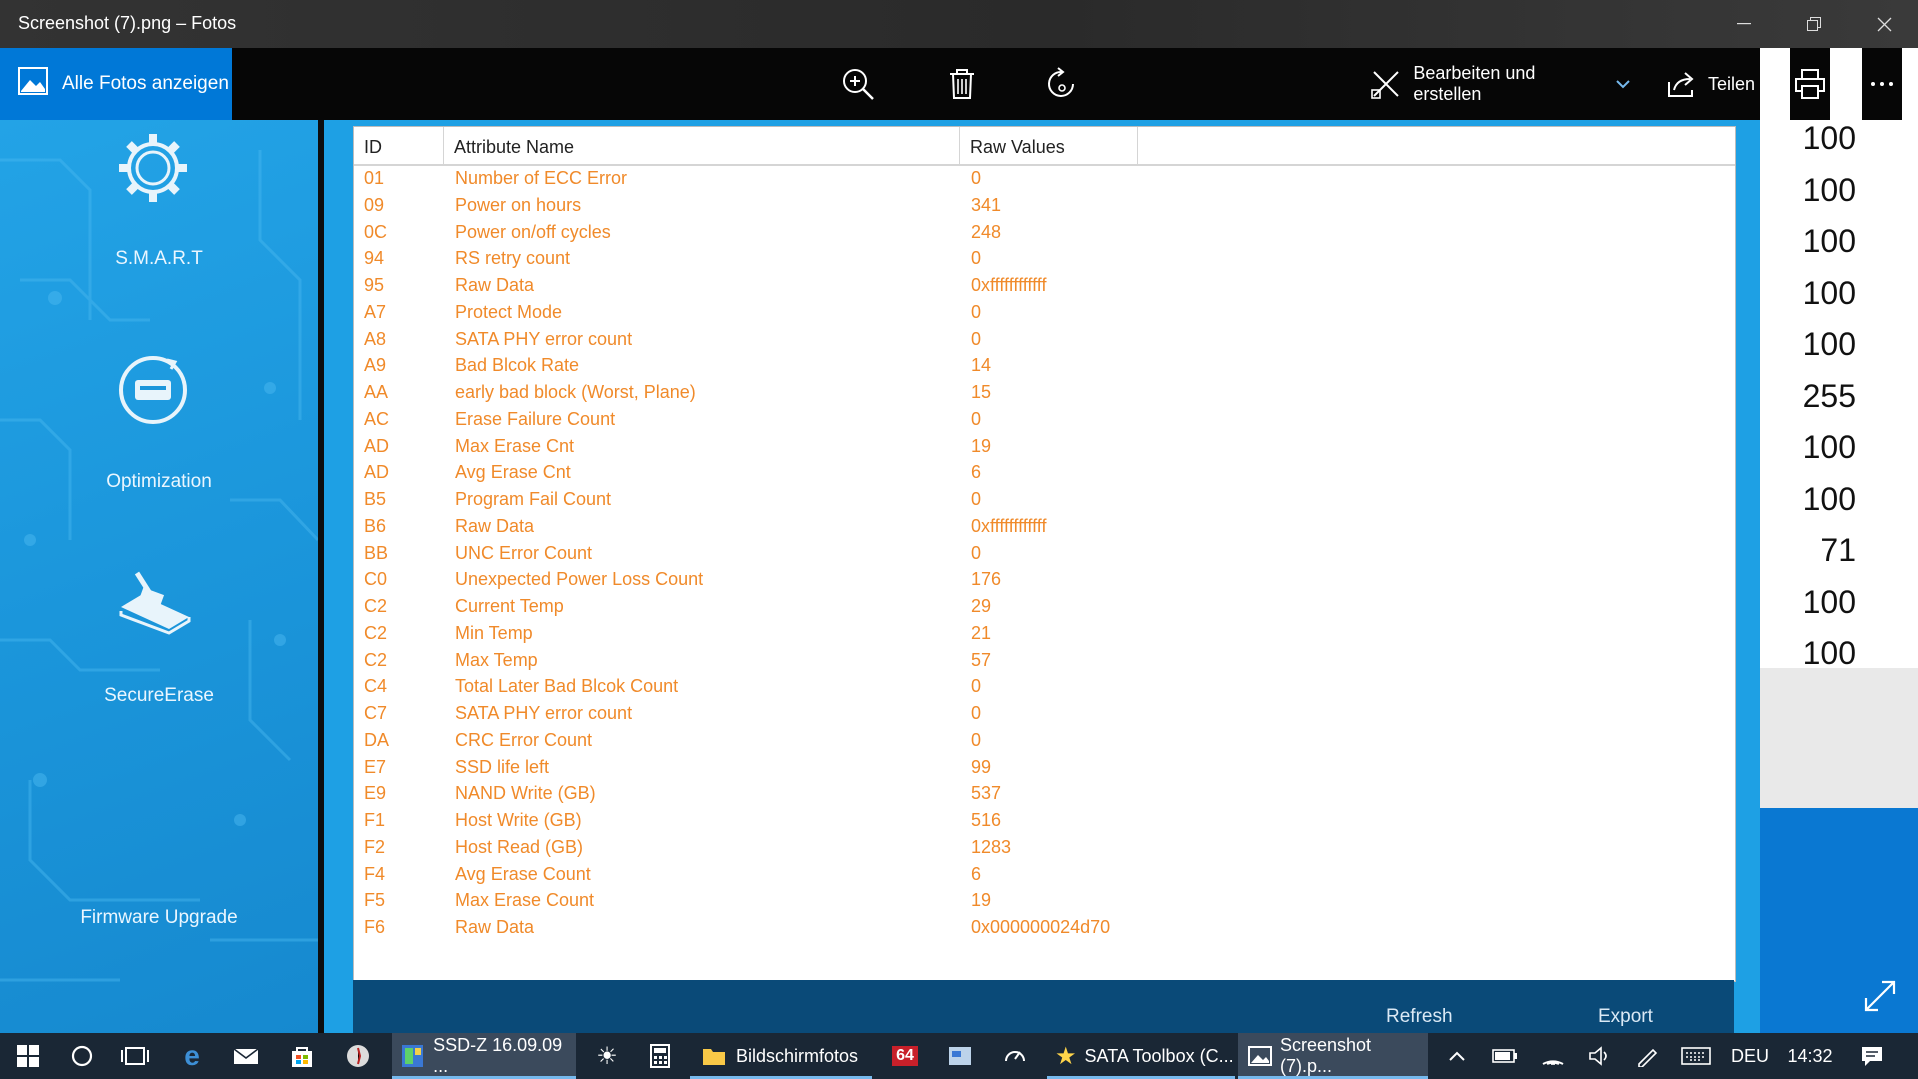 This screenshot has width=1918, height=1079. Describe the element at coordinates (1810, 84) in the screenshot. I see `print-button` at that location.